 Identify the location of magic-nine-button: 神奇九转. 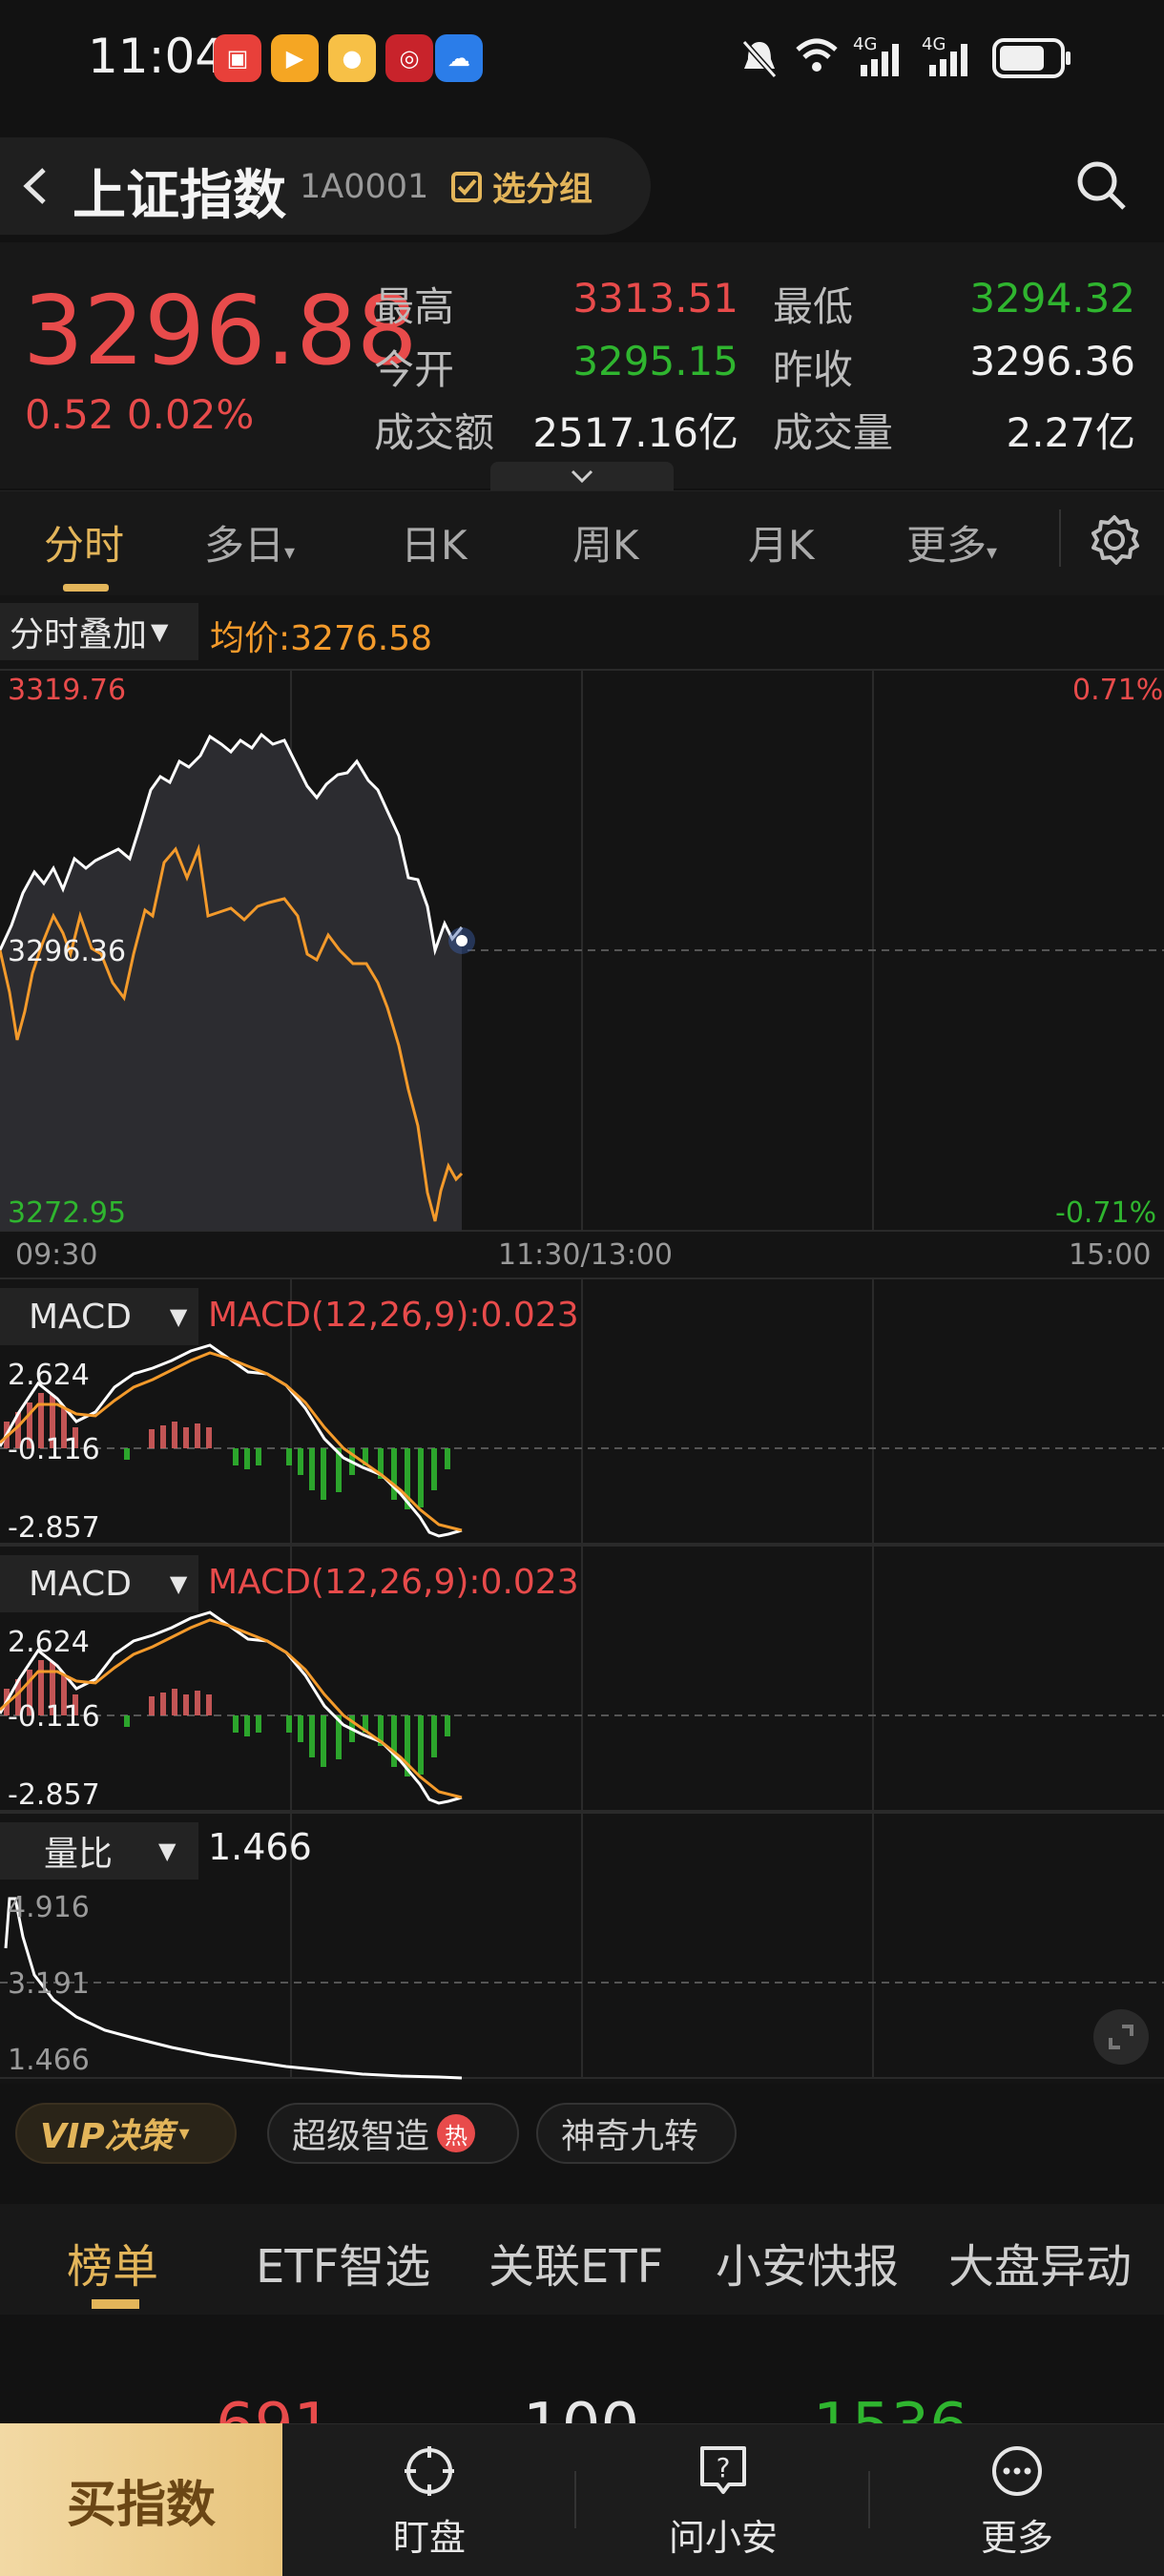
(636, 2133).